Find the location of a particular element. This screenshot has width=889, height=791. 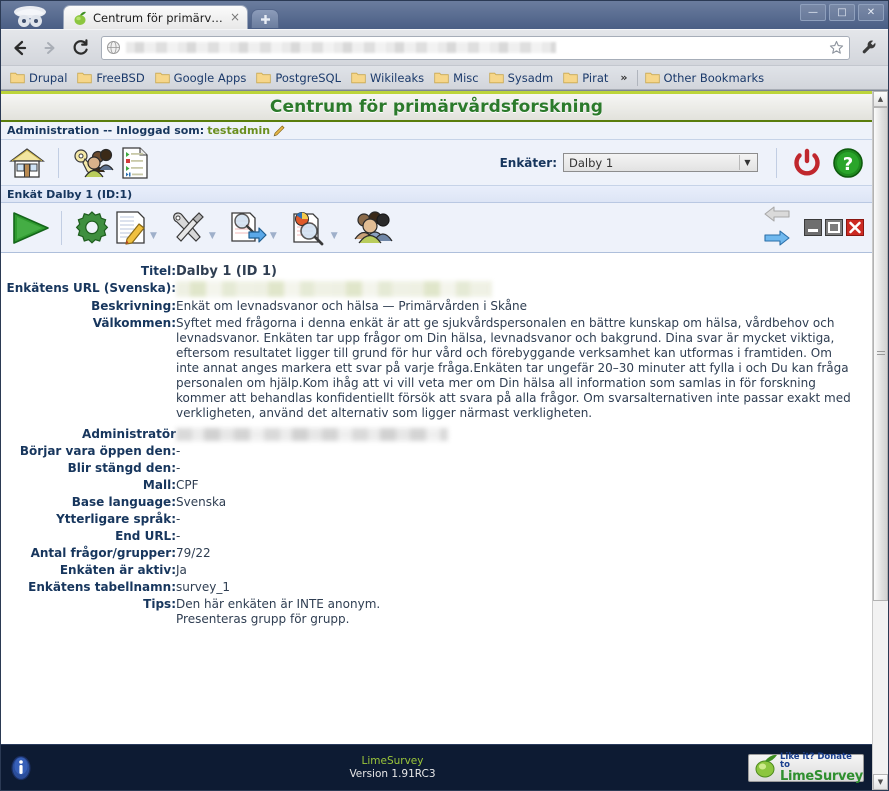

bookmark-label: PostgreSQL is located at coordinates (308, 77).